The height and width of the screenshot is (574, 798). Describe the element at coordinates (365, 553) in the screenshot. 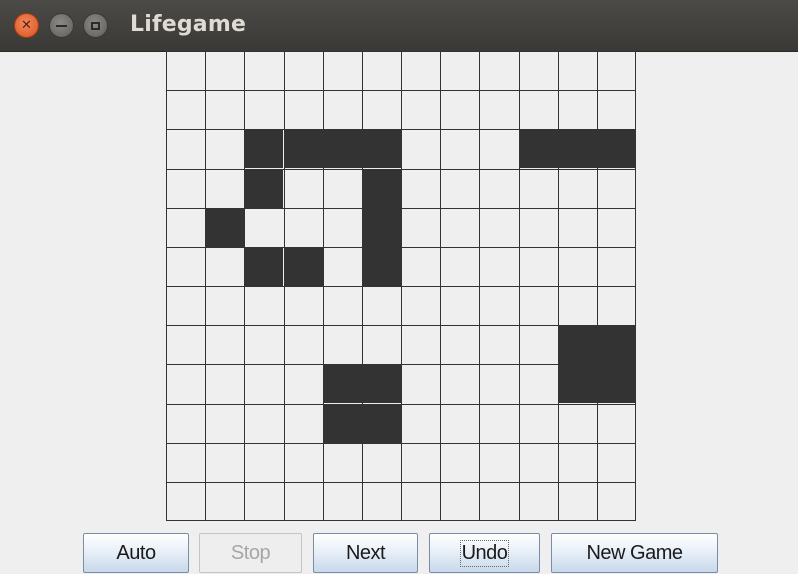

I see `next-button: Next` at that location.